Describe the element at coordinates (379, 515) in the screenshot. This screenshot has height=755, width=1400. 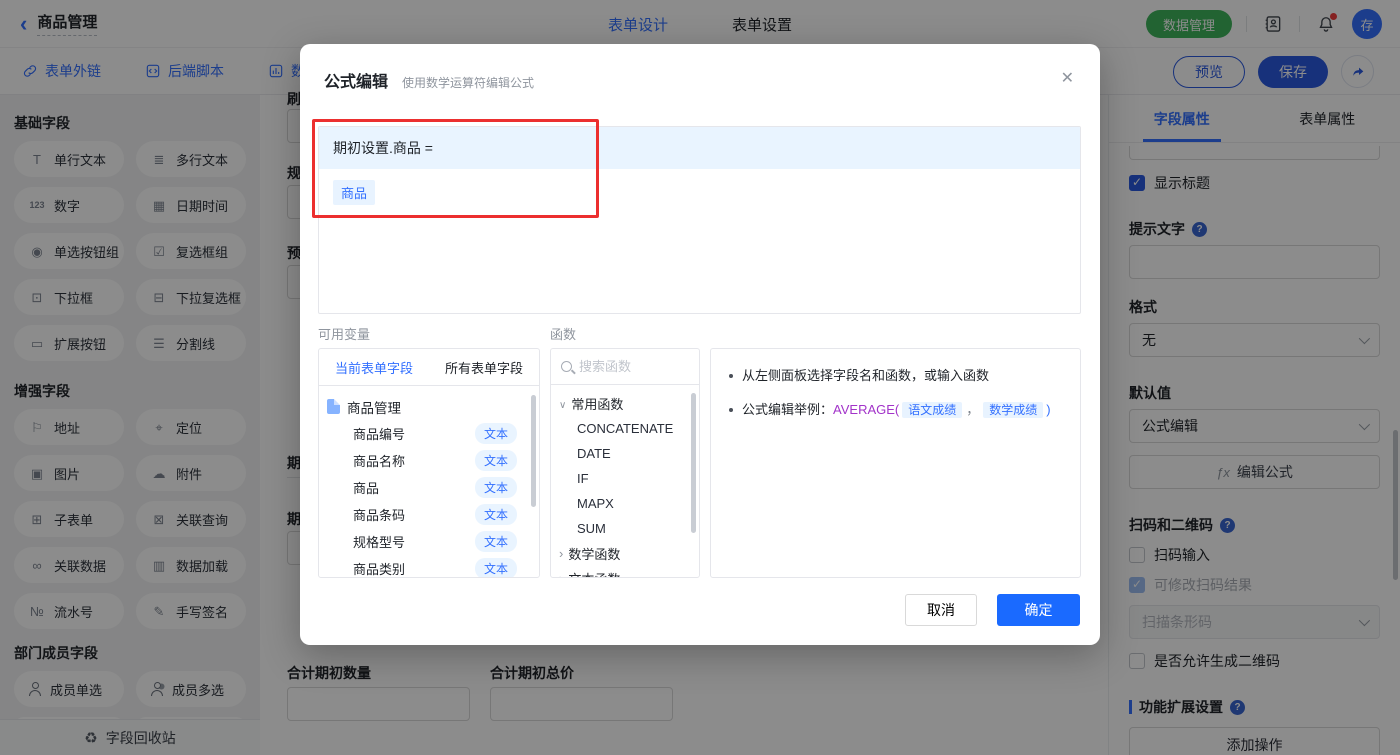
I see `variable-name: 商品条码` at that location.